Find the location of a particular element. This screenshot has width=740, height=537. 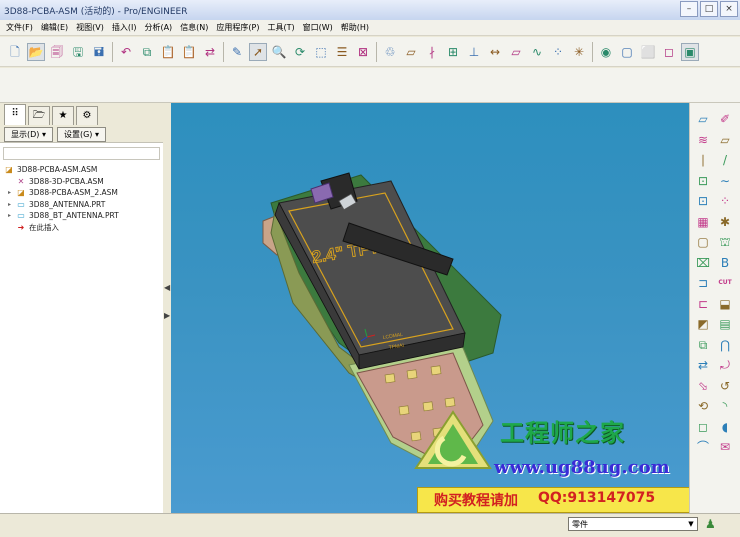

tree-node: ✕ 3D88-3D-PCBA.ASM is located at coordinates (83, 182).